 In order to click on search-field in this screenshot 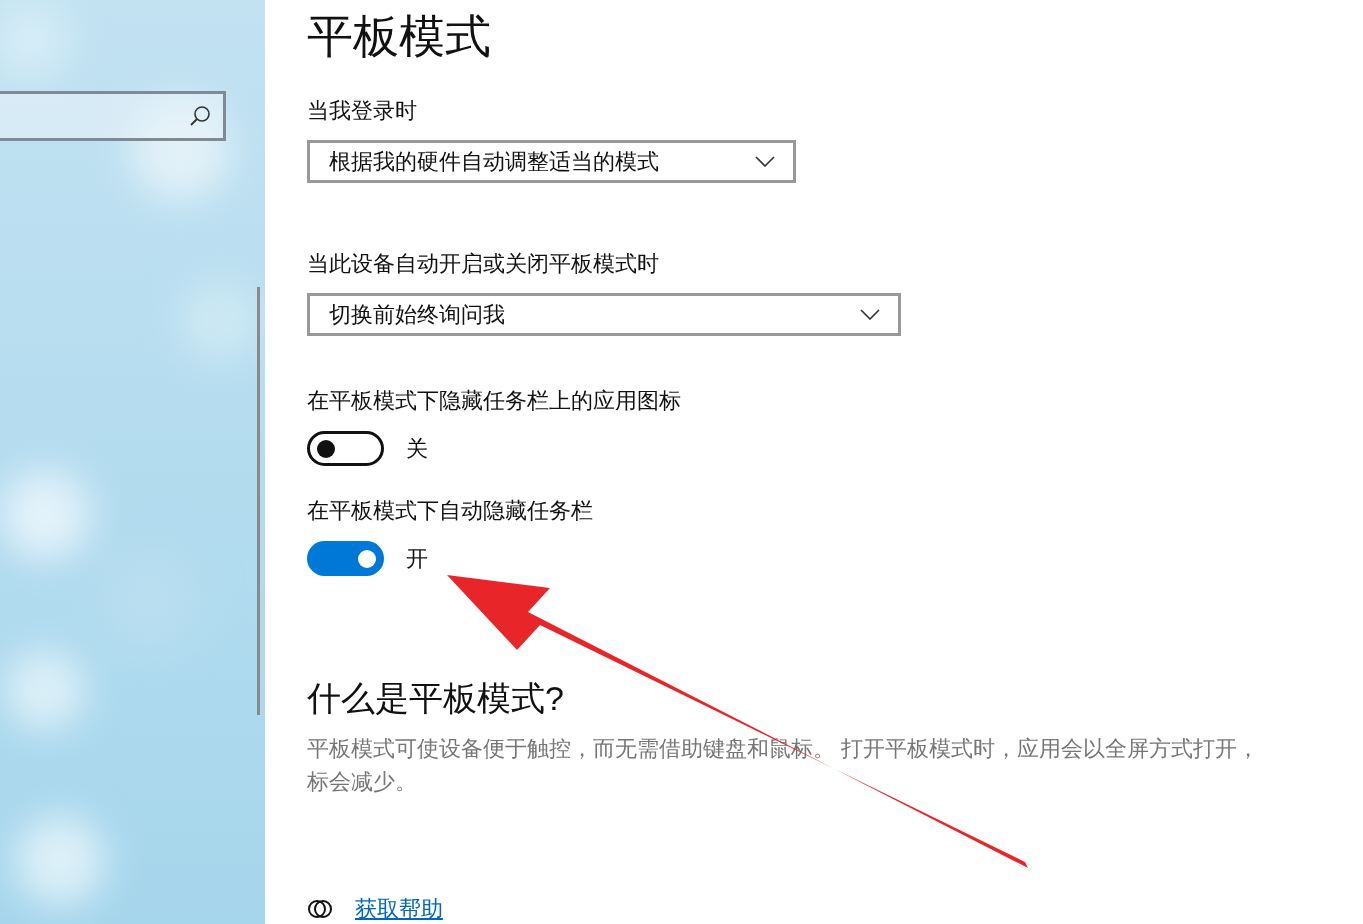, I will do `click(113, 116)`.